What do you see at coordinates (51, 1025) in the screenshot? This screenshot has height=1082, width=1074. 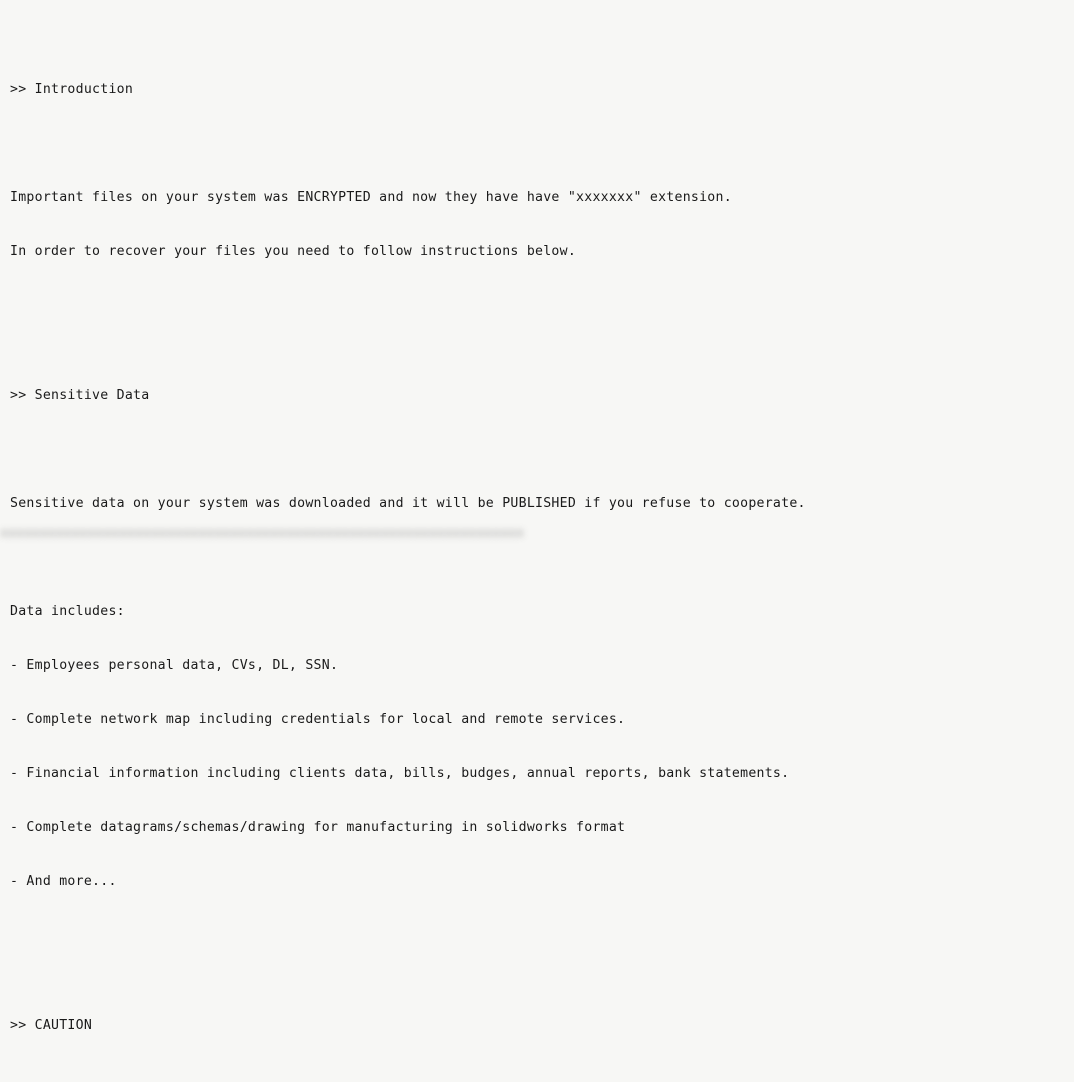 I see `section-heading-caution: >> CAUTION` at bounding box center [51, 1025].